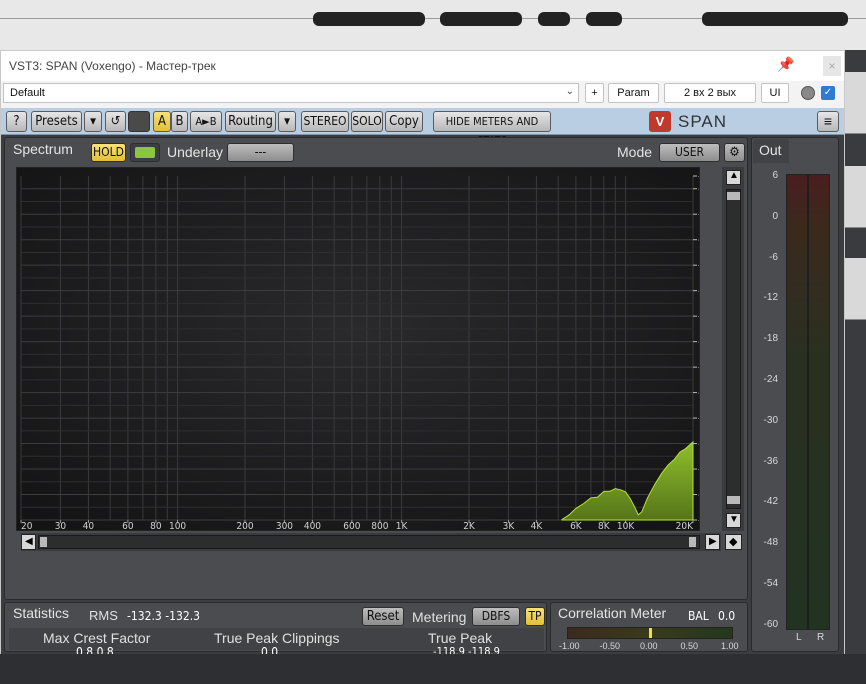 This screenshot has width=866, height=684. I want to click on db-tick-label: -168, so click(698, 495).